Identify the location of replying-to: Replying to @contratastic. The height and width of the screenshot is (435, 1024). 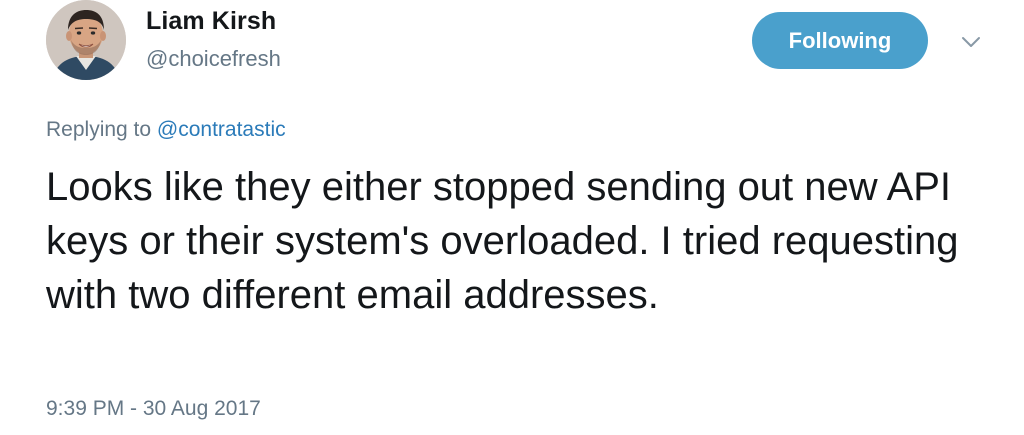
(166, 130).